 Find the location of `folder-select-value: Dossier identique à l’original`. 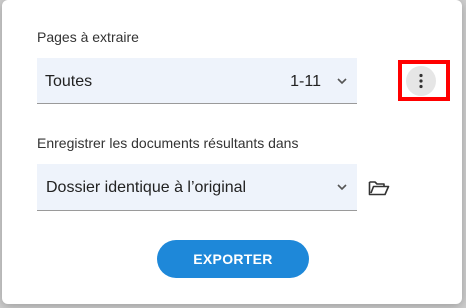

folder-select-value: Dossier identique à l’original is located at coordinates (146, 187).